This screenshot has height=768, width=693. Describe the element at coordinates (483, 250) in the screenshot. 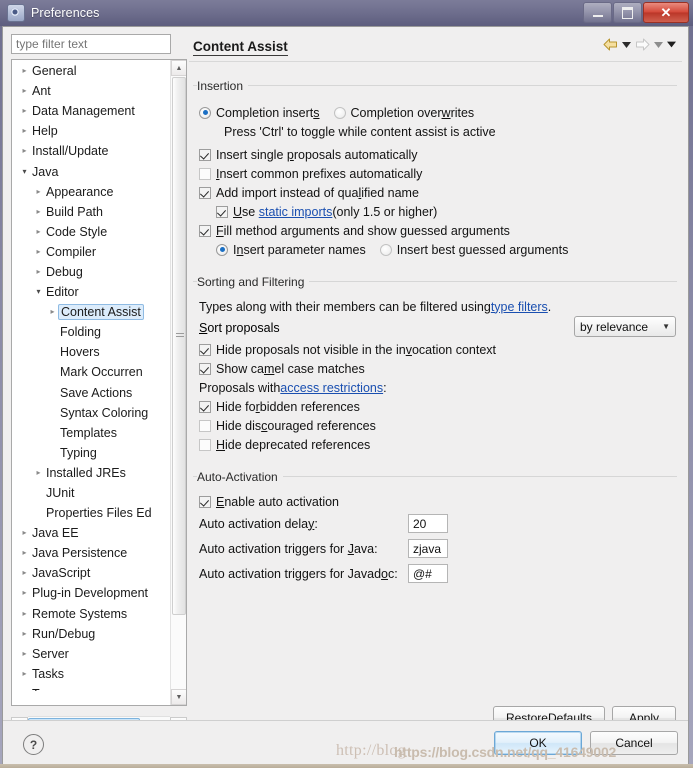

I see `insert-best-guessed-label: Insert best guessed arguments` at that location.